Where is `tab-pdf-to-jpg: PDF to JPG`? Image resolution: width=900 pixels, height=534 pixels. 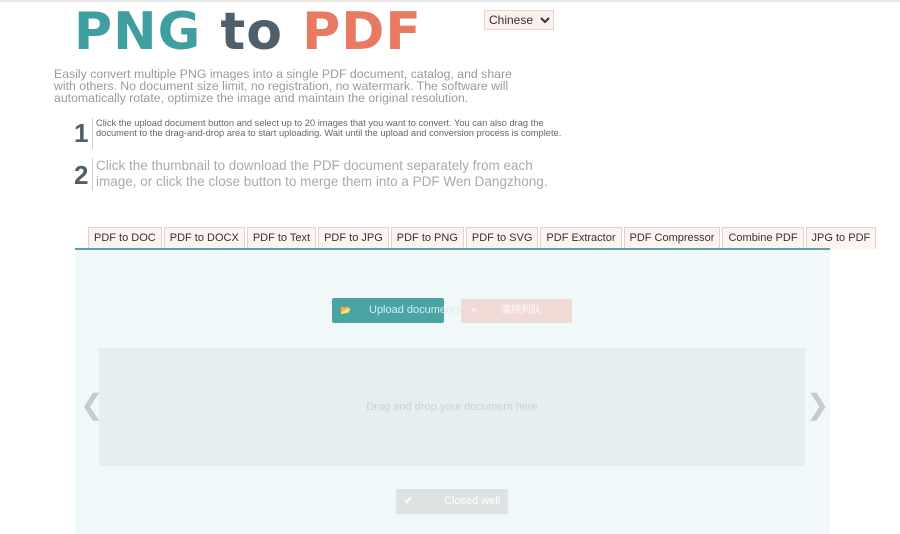 tab-pdf-to-jpg: PDF to JPG is located at coordinates (353, 238).